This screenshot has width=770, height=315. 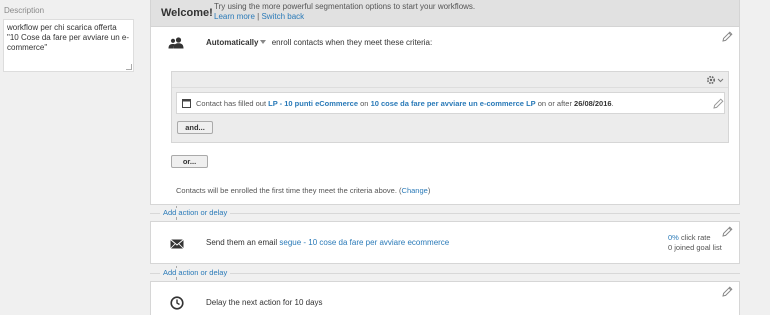 What do you see at coordinates (176, 43) in the screenshot?
I see `contacts-icon` at bounding box center [176, 43].